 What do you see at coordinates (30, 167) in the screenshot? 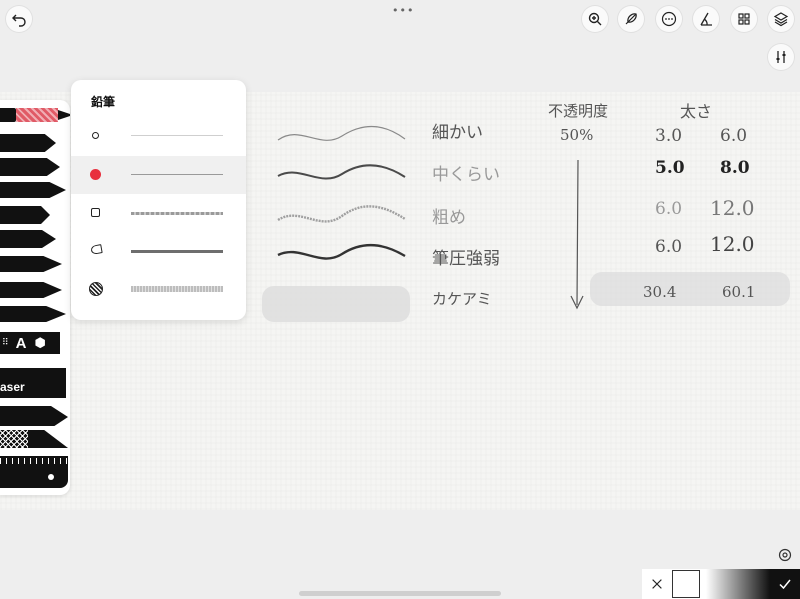
I see `fineliner-tool` at bounding box center [30, 167].